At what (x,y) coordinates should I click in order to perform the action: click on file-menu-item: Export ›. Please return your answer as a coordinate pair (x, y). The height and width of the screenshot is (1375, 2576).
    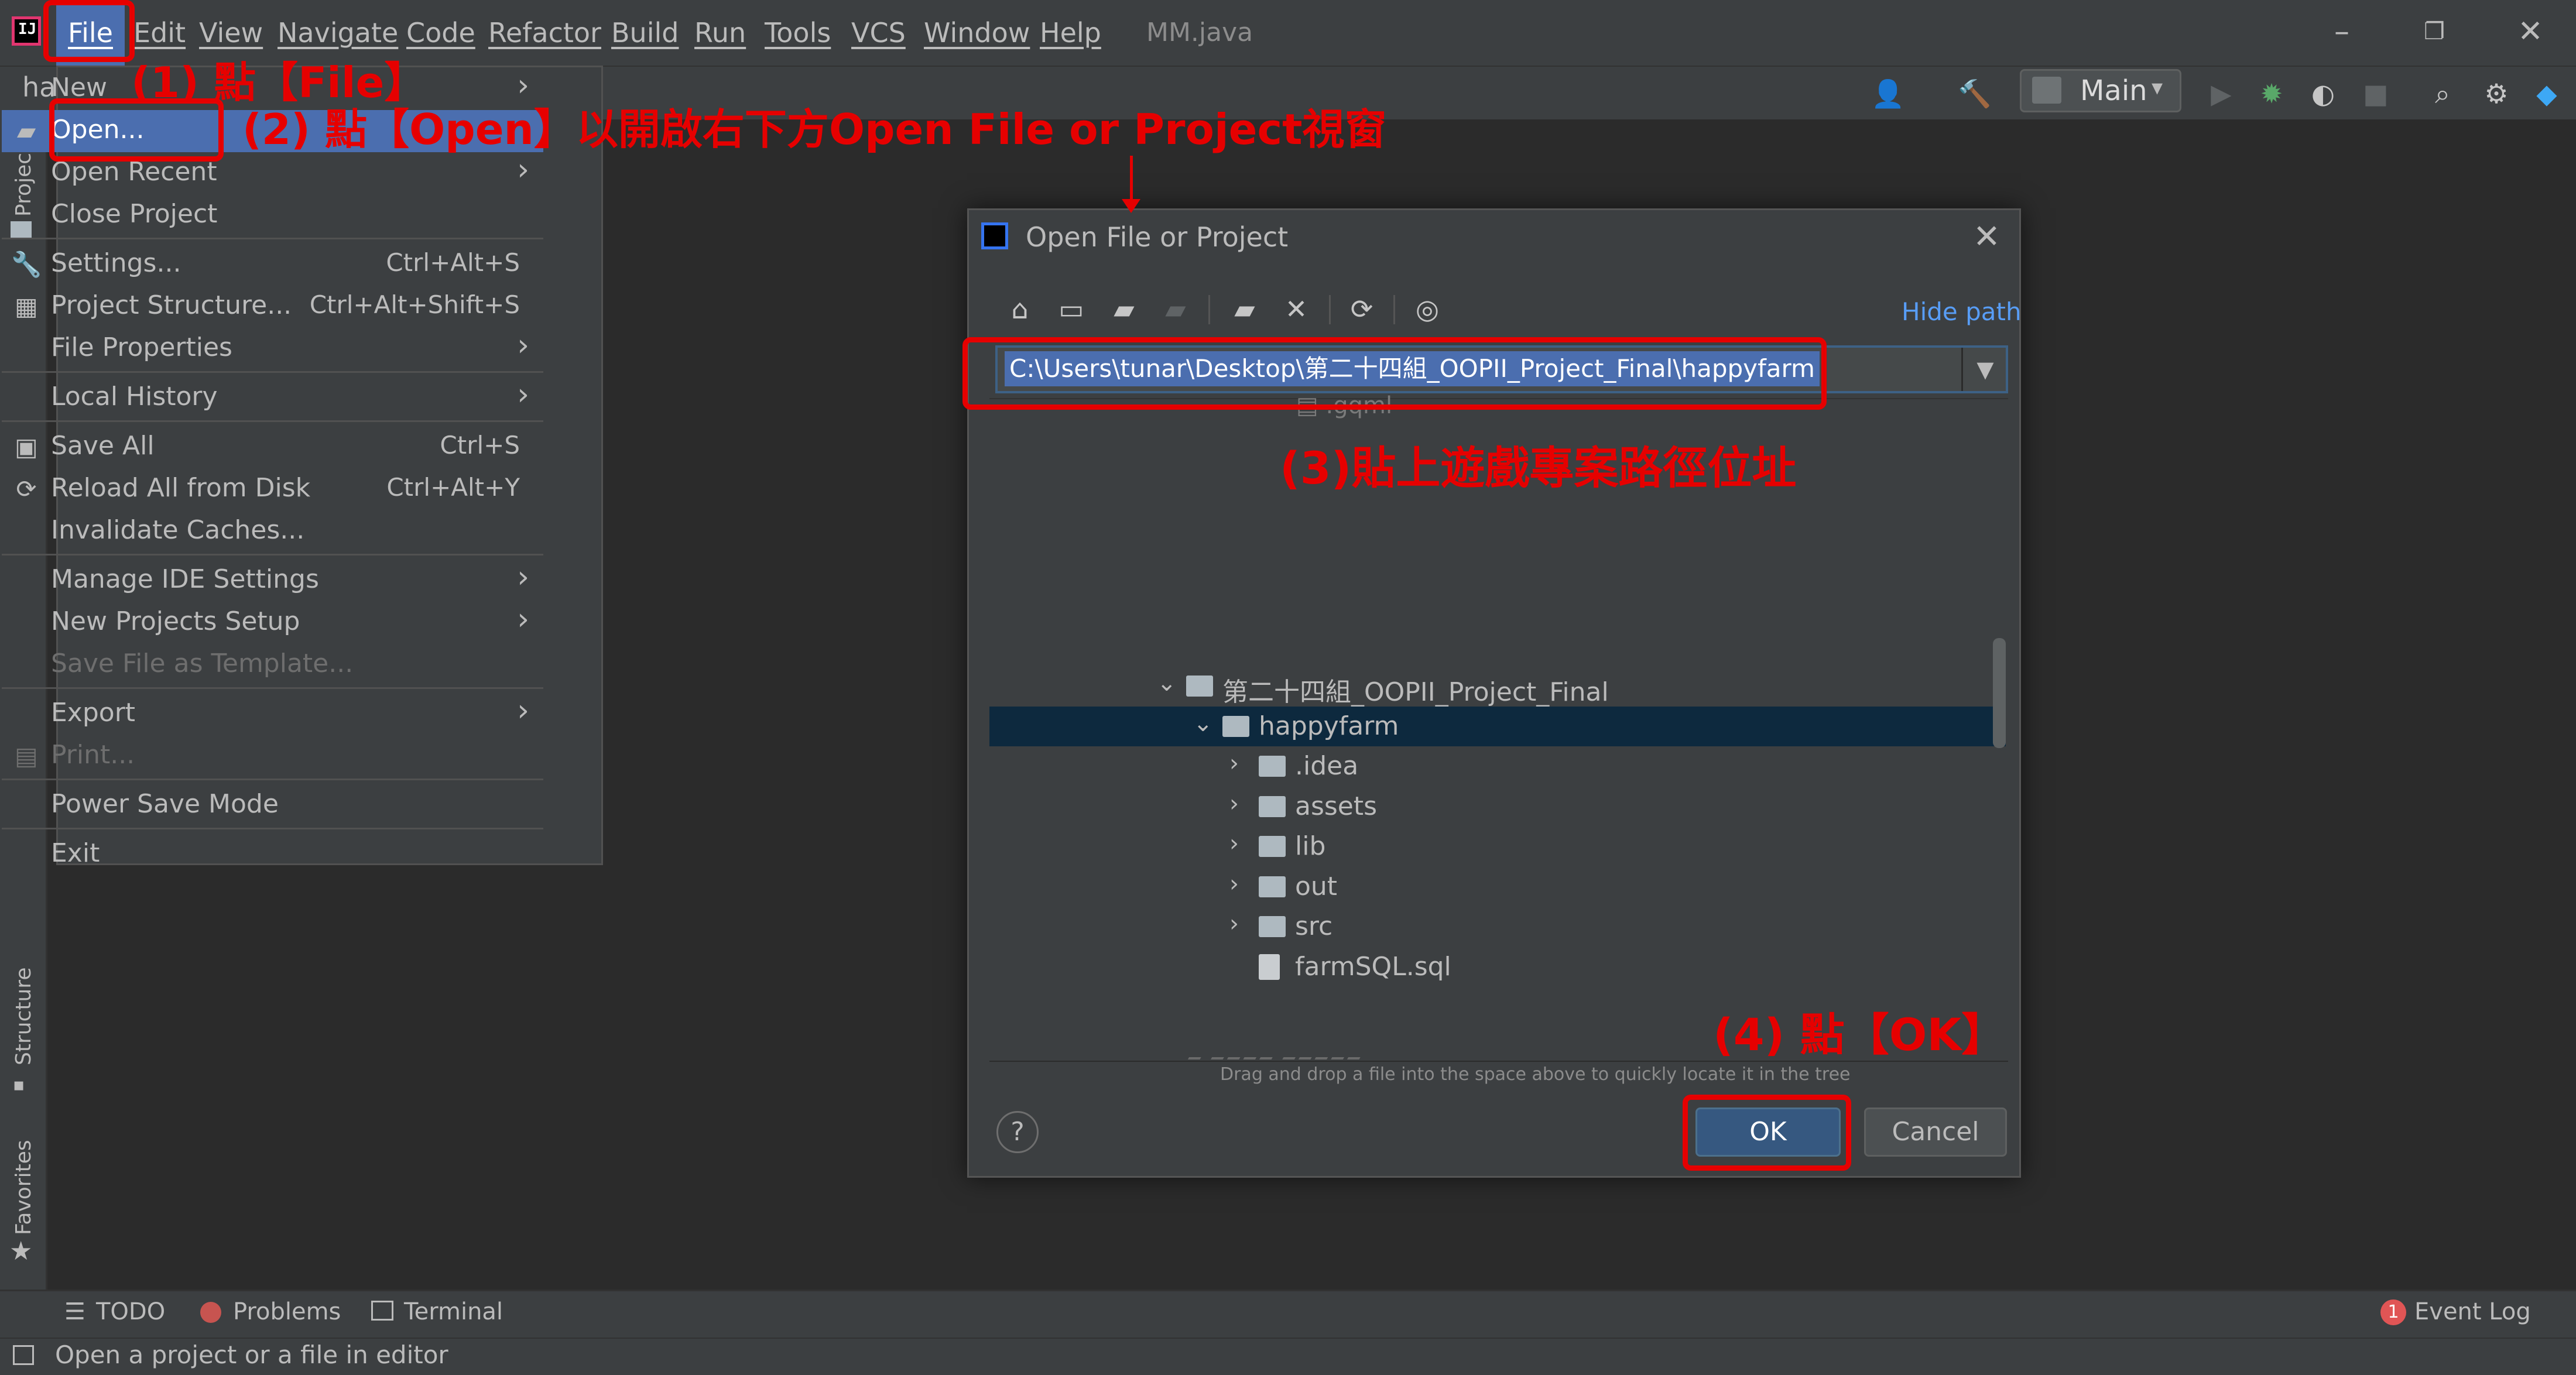
    Looking at the image, I should click on (272, 714).